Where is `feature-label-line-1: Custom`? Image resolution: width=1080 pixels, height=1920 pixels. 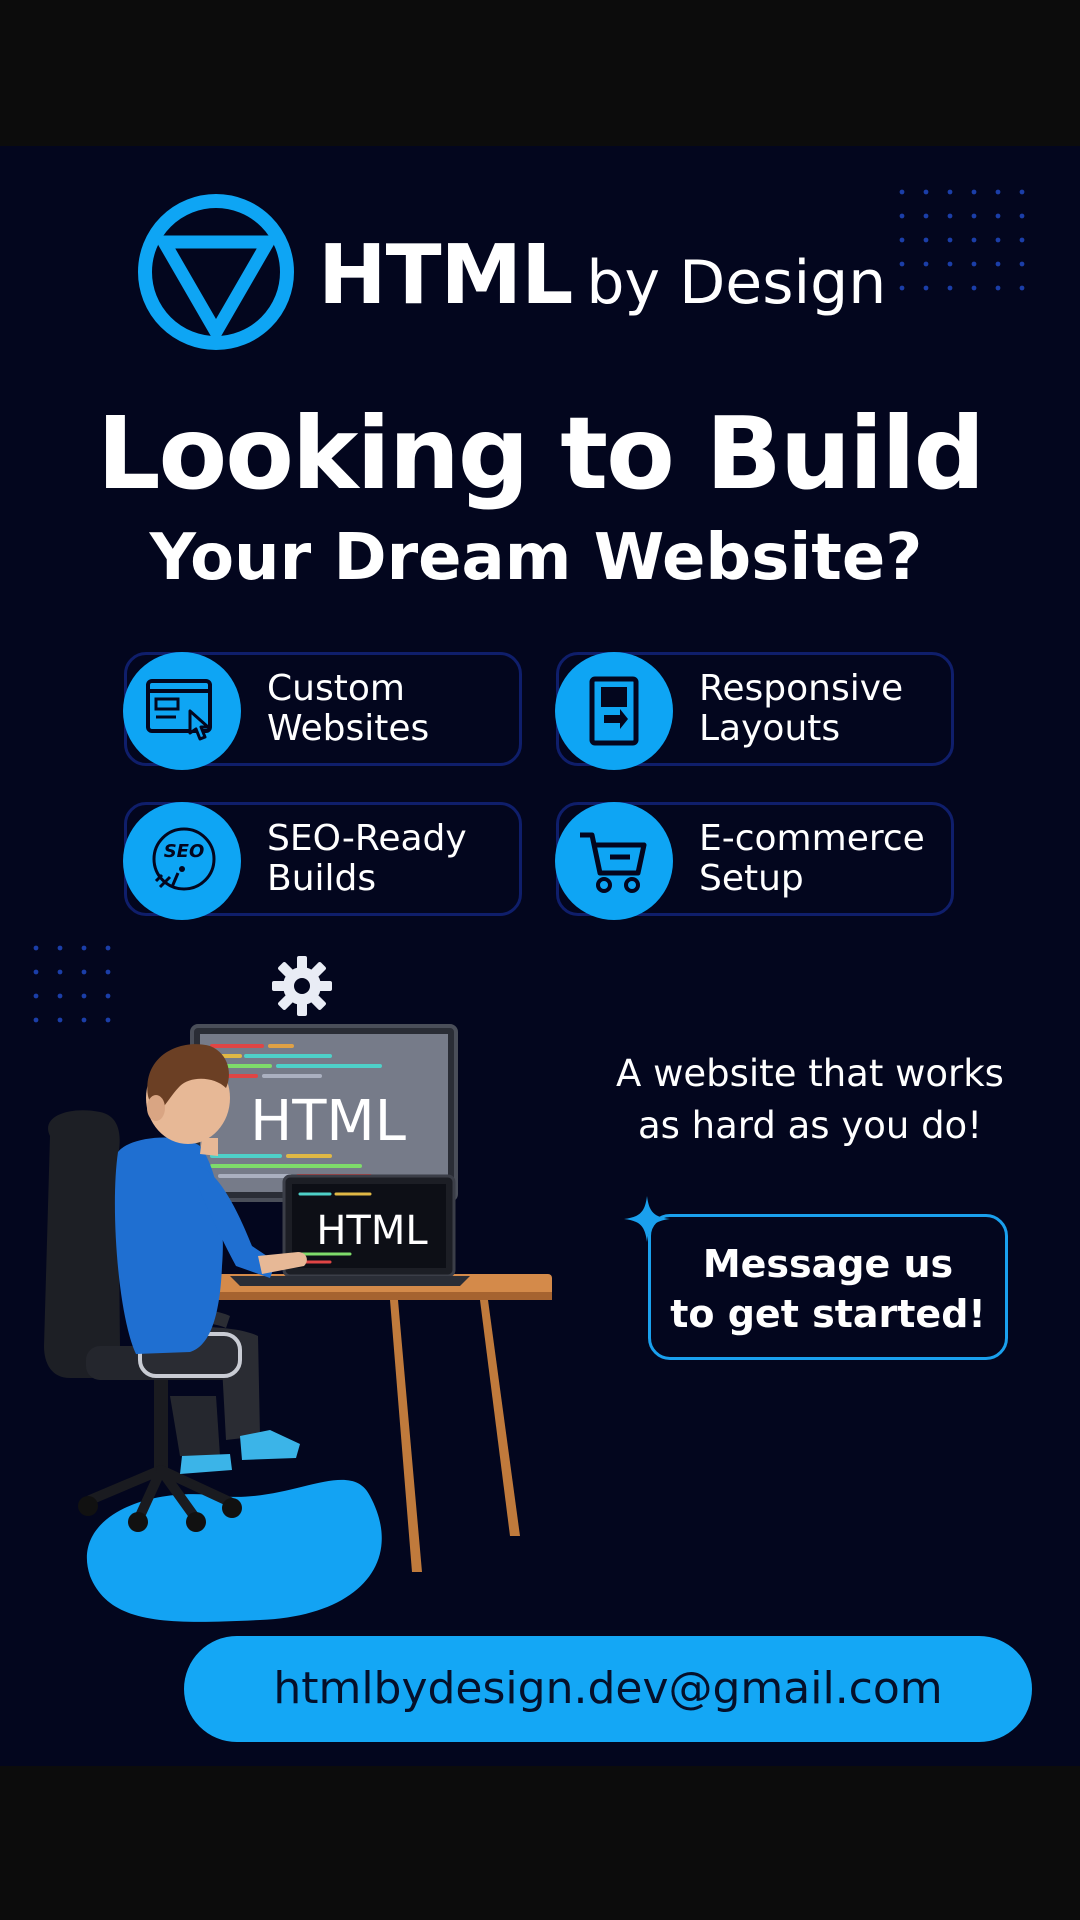 feature-label-line-1: Custom is located at coordinates (336, 688).